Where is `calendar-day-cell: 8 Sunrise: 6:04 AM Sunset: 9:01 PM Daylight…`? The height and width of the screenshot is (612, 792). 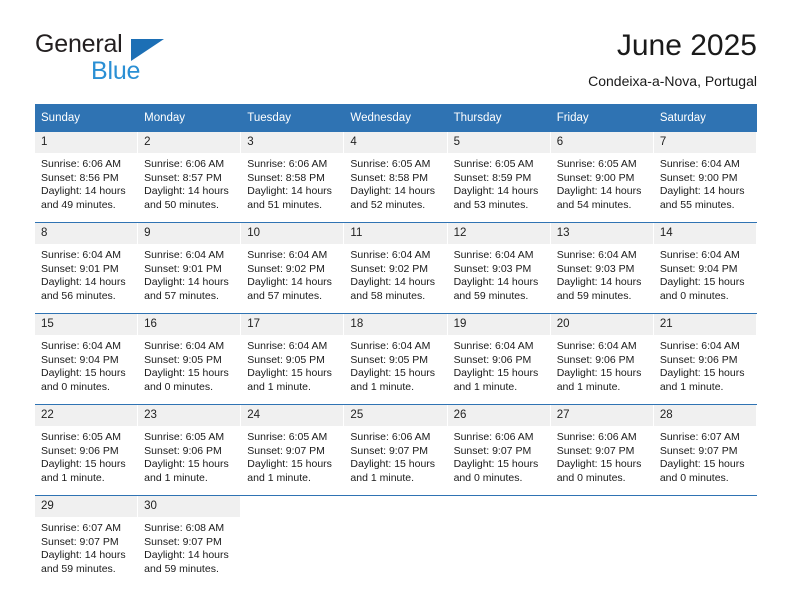
calendar-day-cell: 8 Sunrise: 6:04 AM Sunset: 9:01 PM Daylight… is located at coordinates (87, 268).